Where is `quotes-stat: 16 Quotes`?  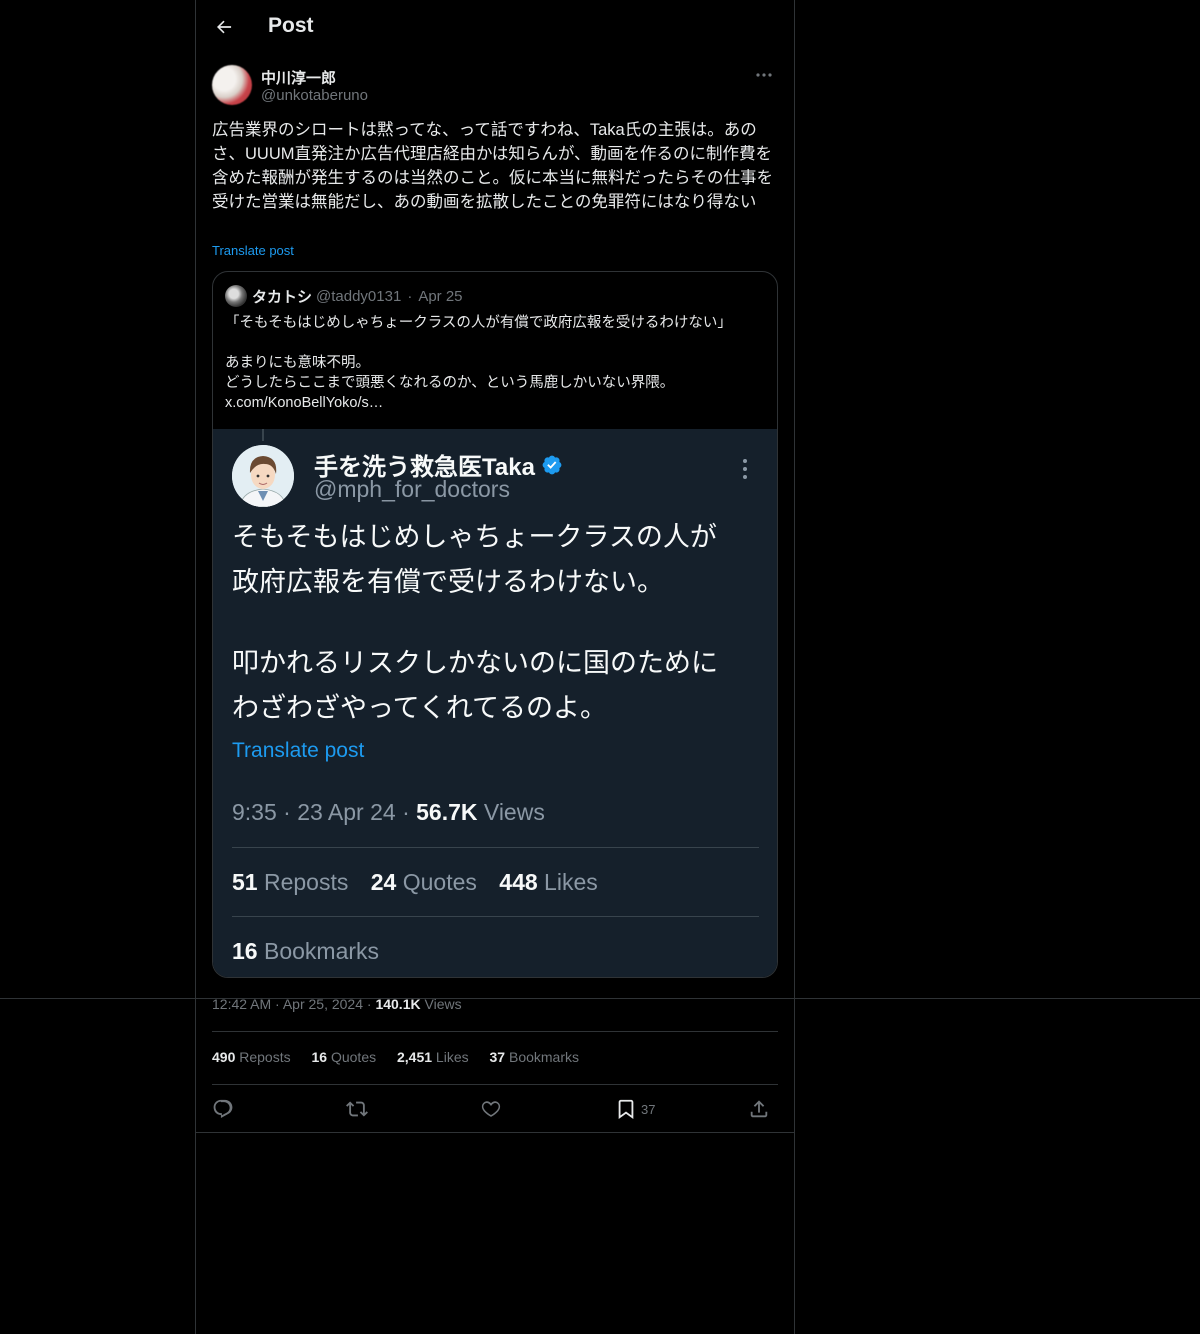
quotes-stat: 16 Quotes is located at coordinates (344, 1057).